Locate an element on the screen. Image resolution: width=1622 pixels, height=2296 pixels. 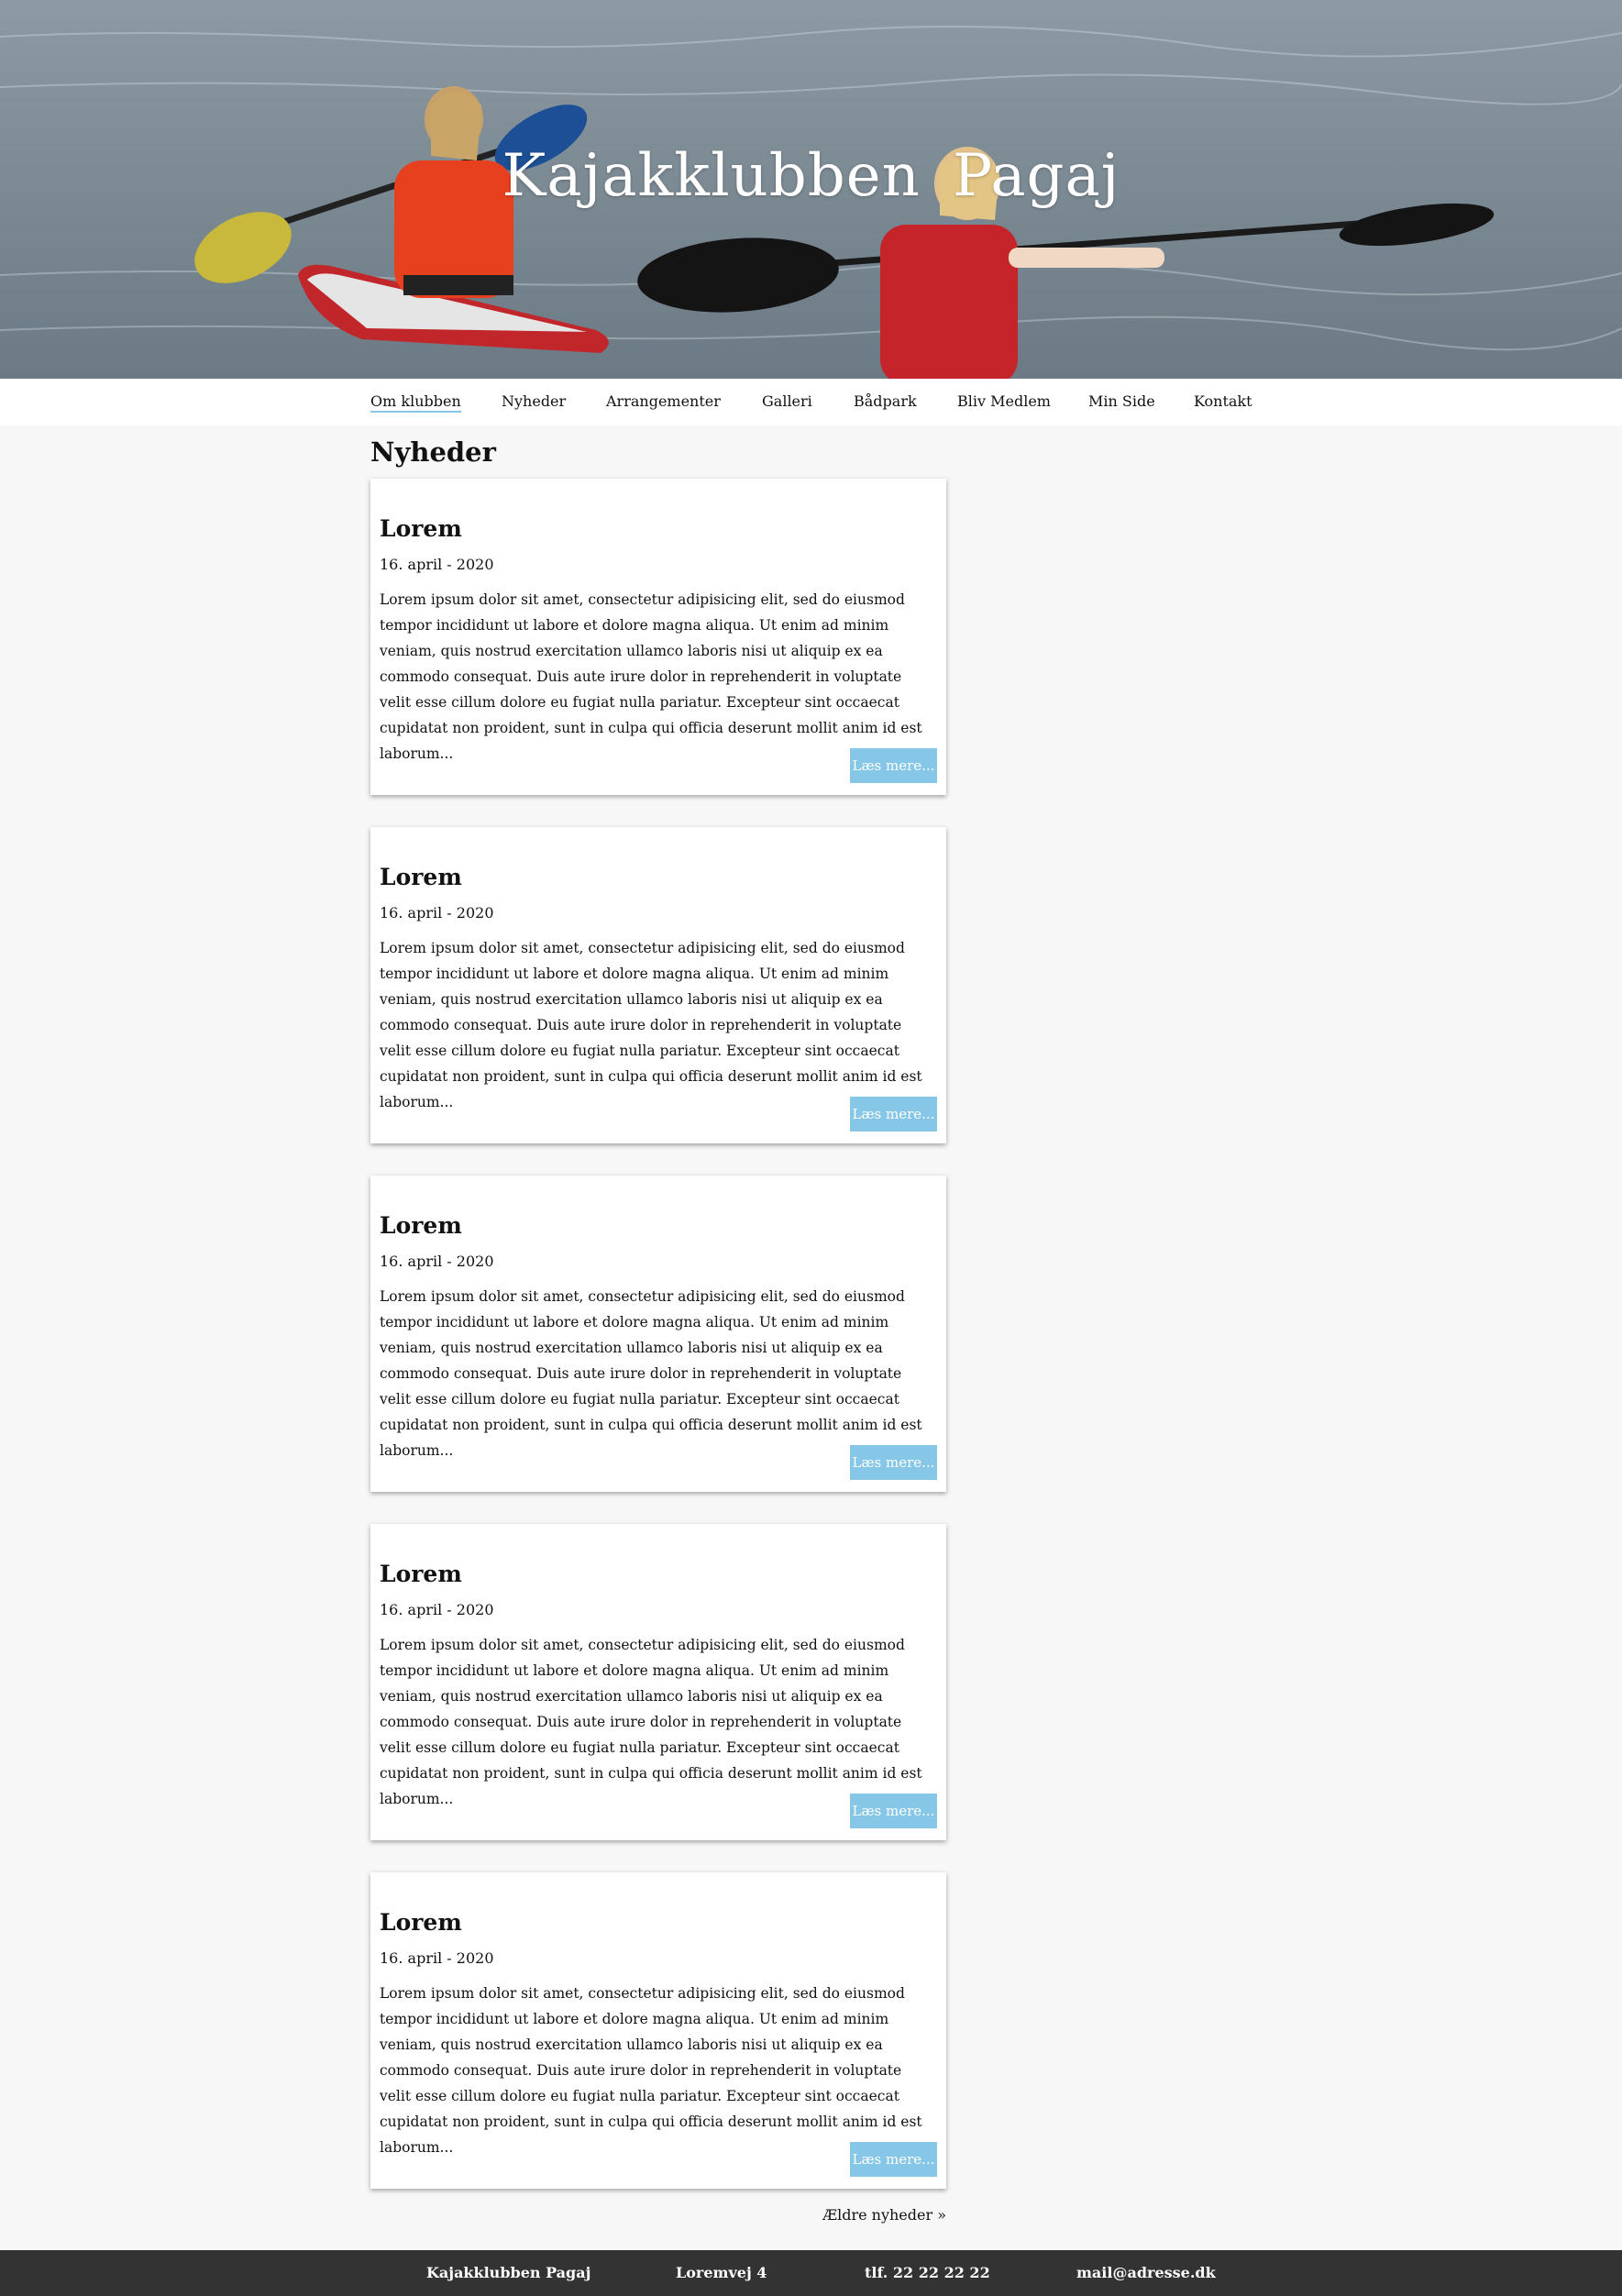
footer-phone: tlf. 22 22 22 22 is located at coordinates (927, 2272).